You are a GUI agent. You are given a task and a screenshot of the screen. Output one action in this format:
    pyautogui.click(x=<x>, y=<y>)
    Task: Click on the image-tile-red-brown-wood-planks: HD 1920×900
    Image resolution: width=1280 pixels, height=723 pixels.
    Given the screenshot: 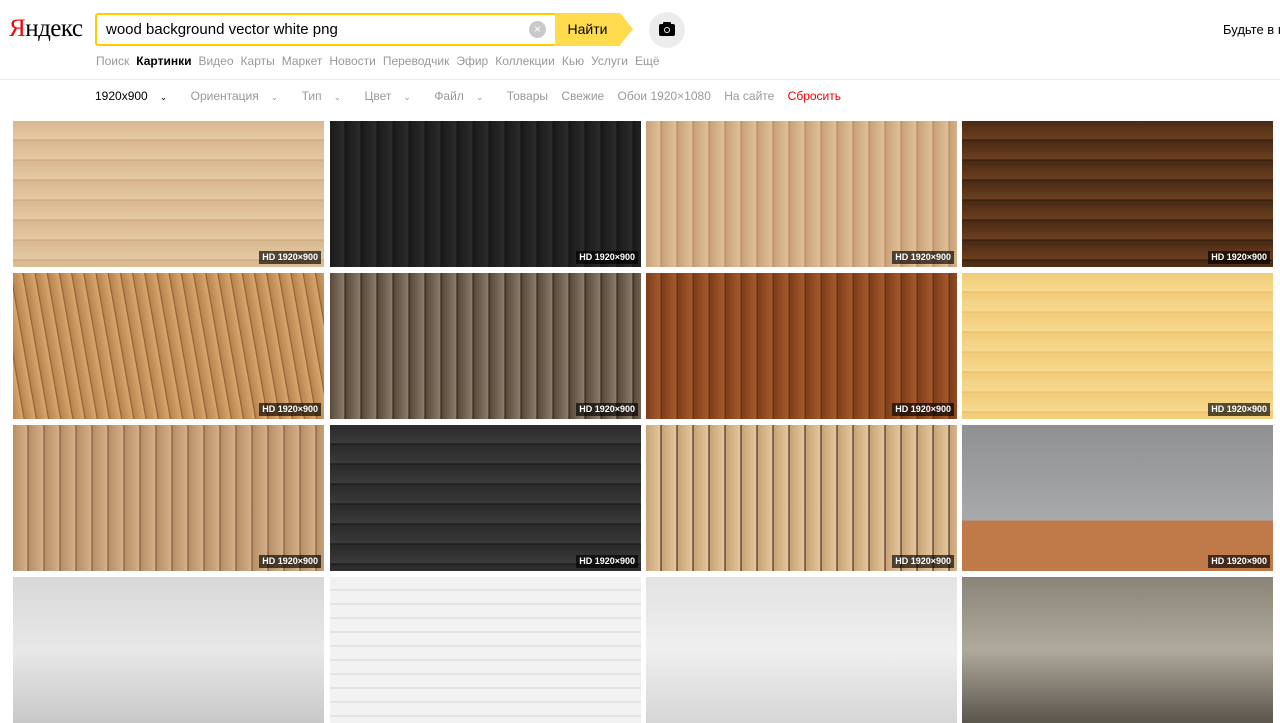 What is the action you would take?
    pyautogui.click(x=801, y=346)
    